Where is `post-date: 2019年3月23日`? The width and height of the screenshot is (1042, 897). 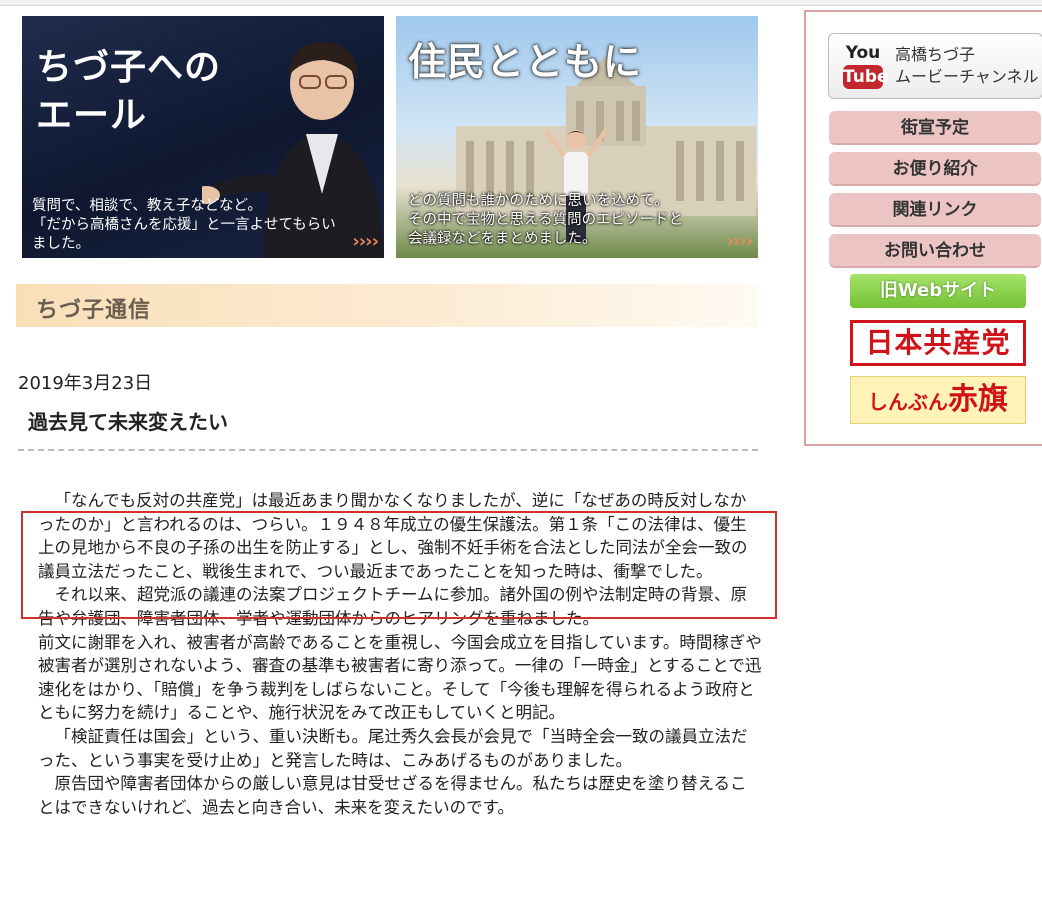 post-date: 2019年3月23日 is located at coordinates (85, 383).